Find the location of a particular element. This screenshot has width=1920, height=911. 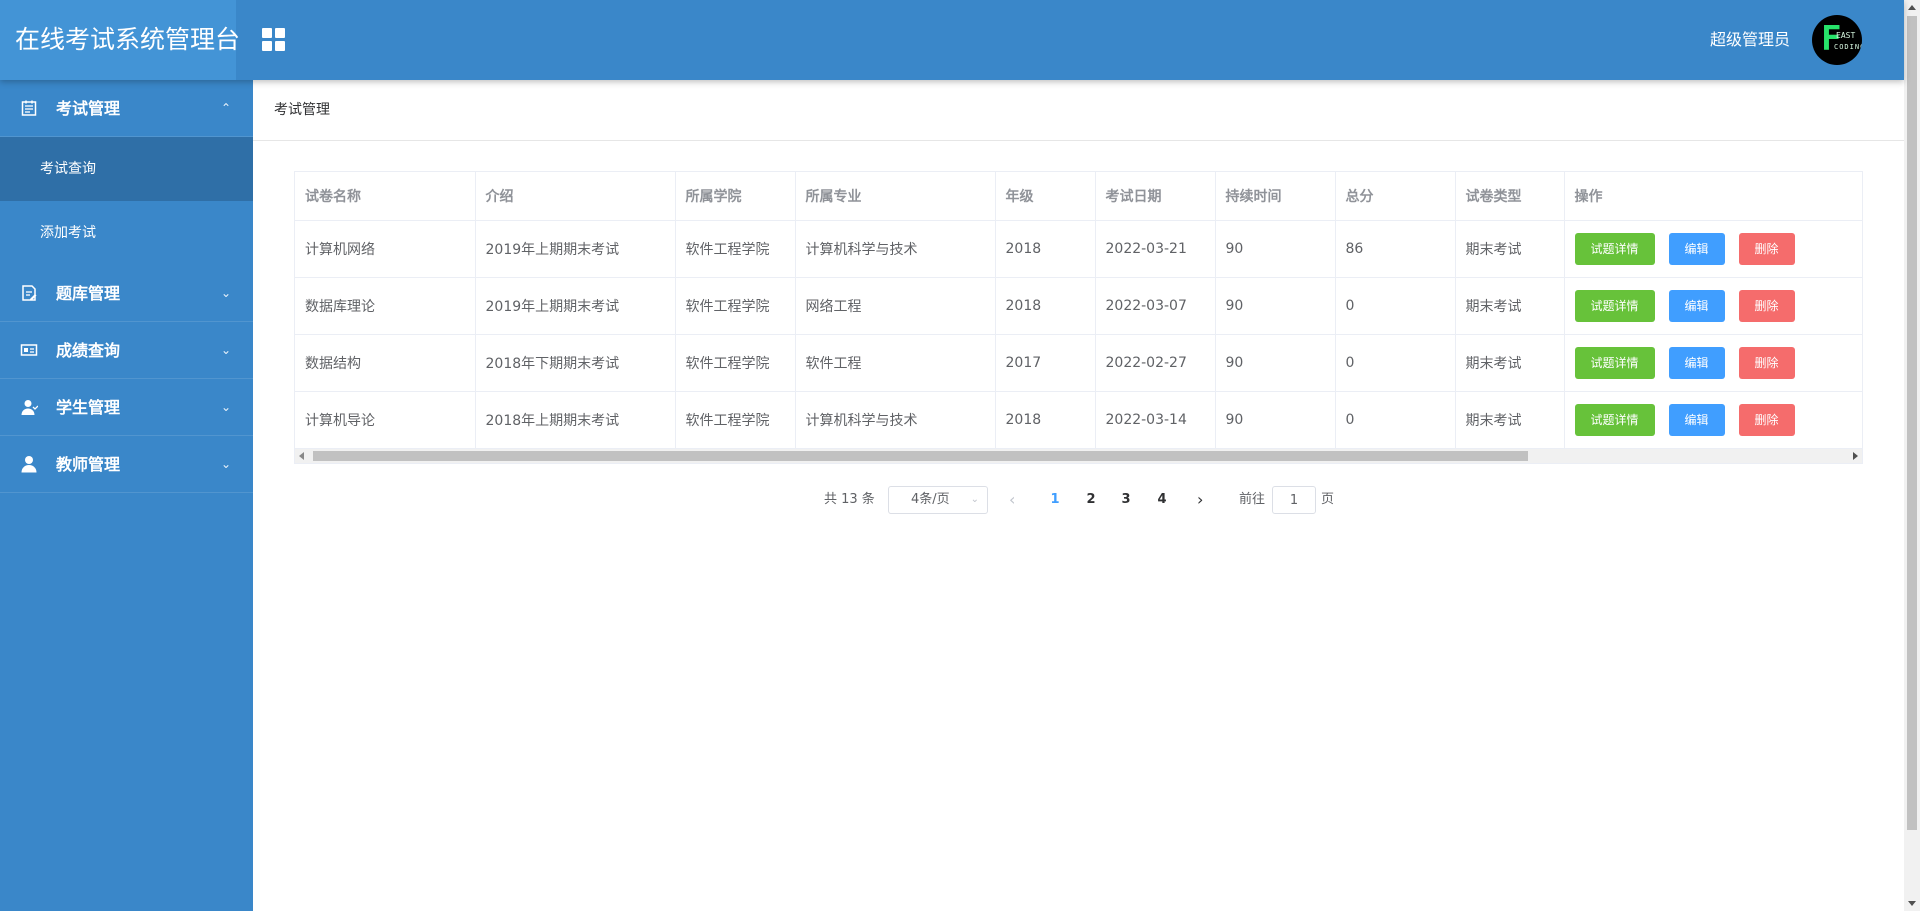

id-card-icon is located at coordinates (29, 350).